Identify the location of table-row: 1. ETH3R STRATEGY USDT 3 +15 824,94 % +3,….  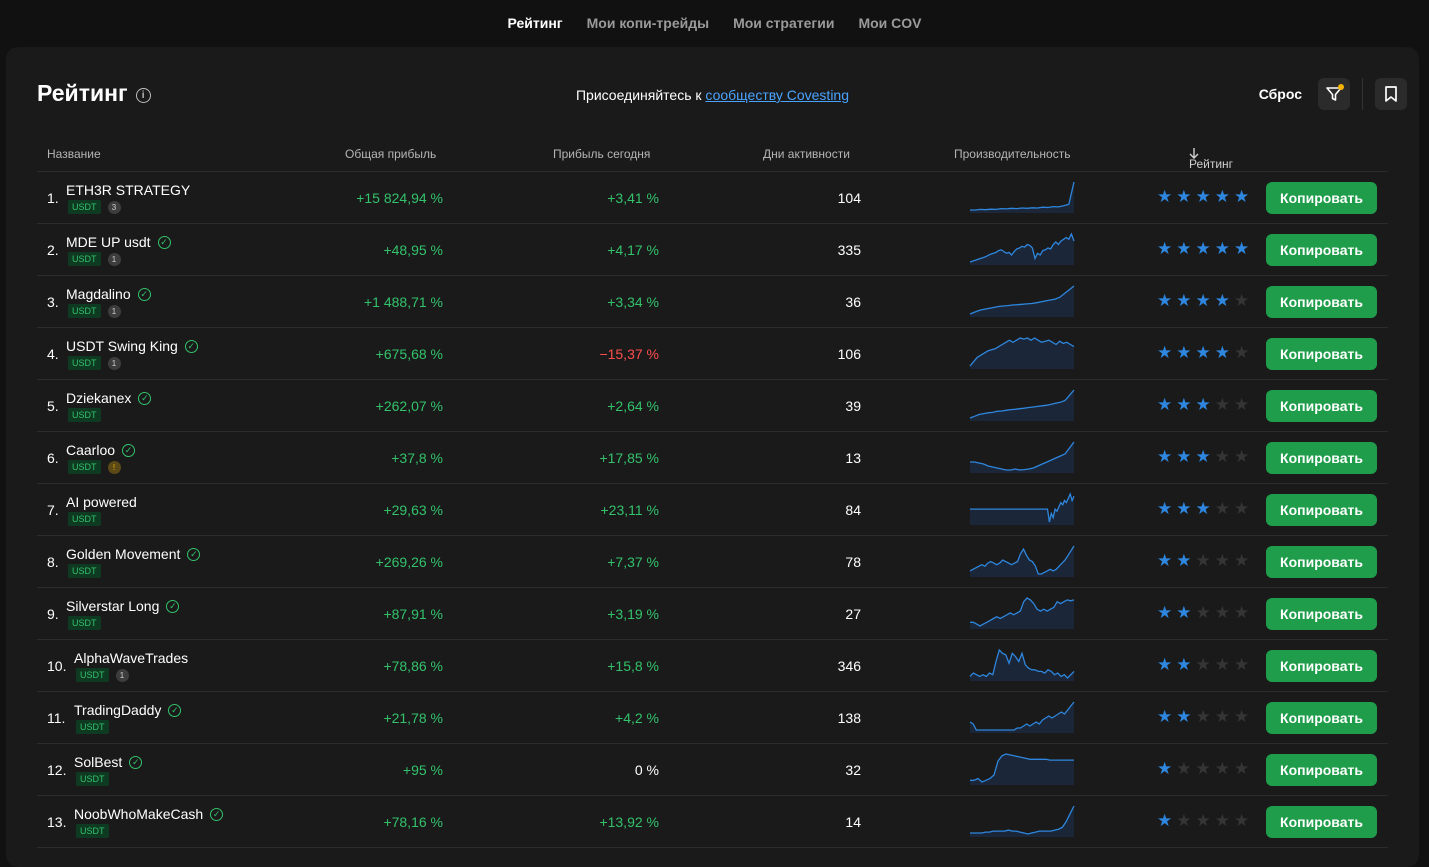
(712, 198).